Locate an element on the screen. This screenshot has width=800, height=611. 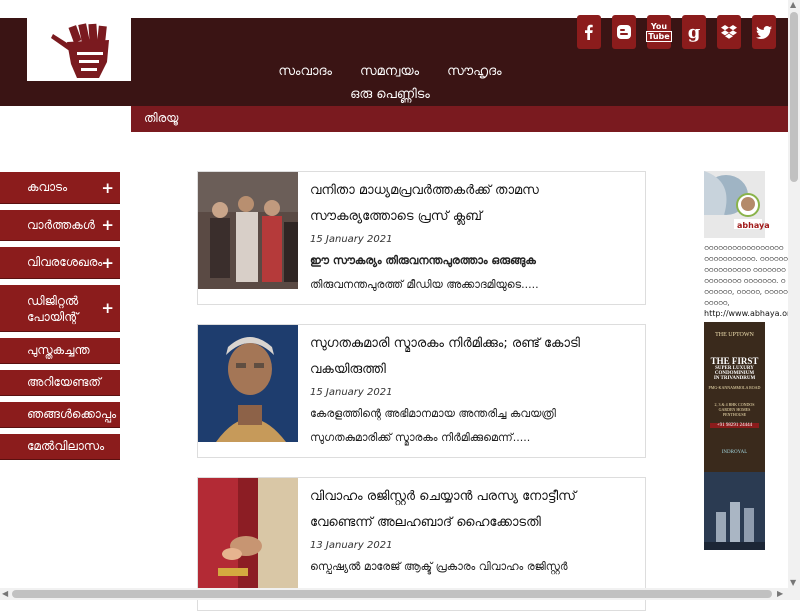
sidemenu-item-label: അറിയേണ്ടത് is located at coordinates (64, 382).